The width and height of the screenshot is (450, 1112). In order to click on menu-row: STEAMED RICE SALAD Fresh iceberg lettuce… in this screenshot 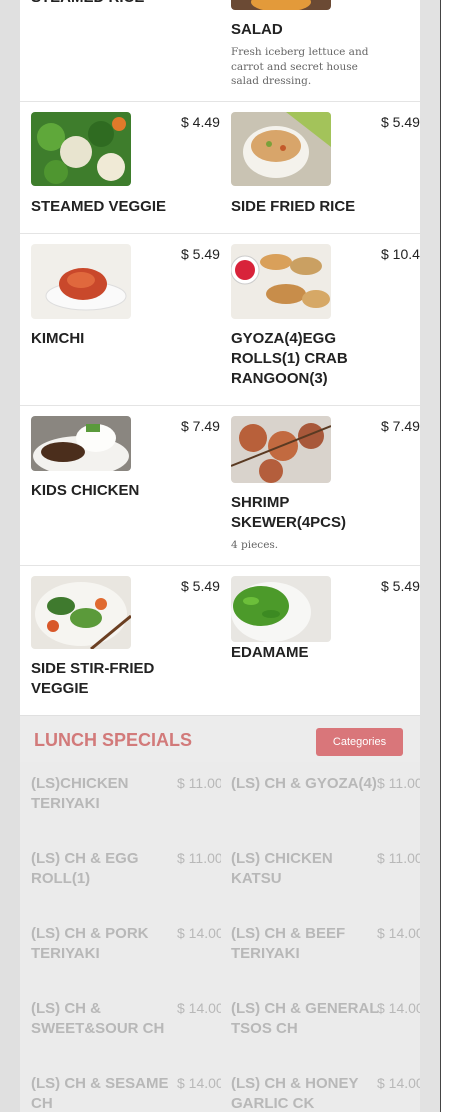, I will do `click(220, 51)`.